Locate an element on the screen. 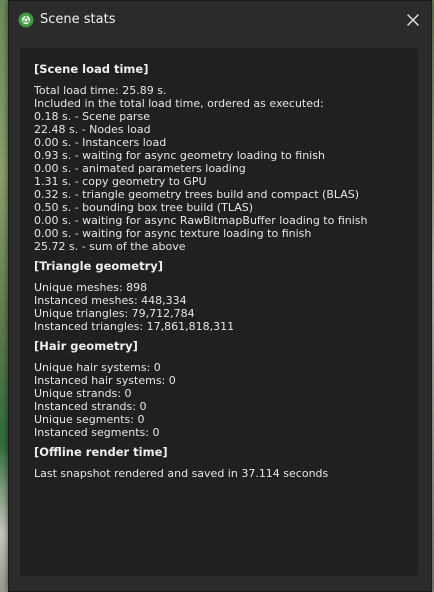 The height and width of the screenshot is (592, 434). stat-line: 1.31 s. - copy geometry to GPU is located at coordinates (120, 181).